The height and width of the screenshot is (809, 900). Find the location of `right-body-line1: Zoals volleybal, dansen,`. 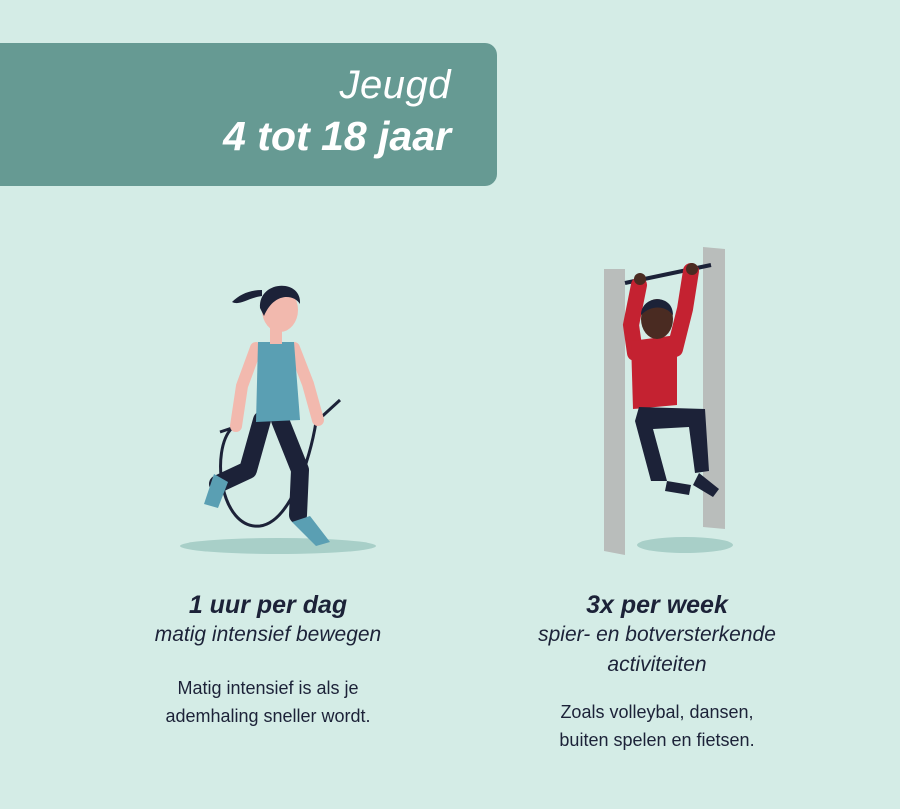

right-body-line1: Zoals volleybal, dansen, is located at coordinates (657, 712).